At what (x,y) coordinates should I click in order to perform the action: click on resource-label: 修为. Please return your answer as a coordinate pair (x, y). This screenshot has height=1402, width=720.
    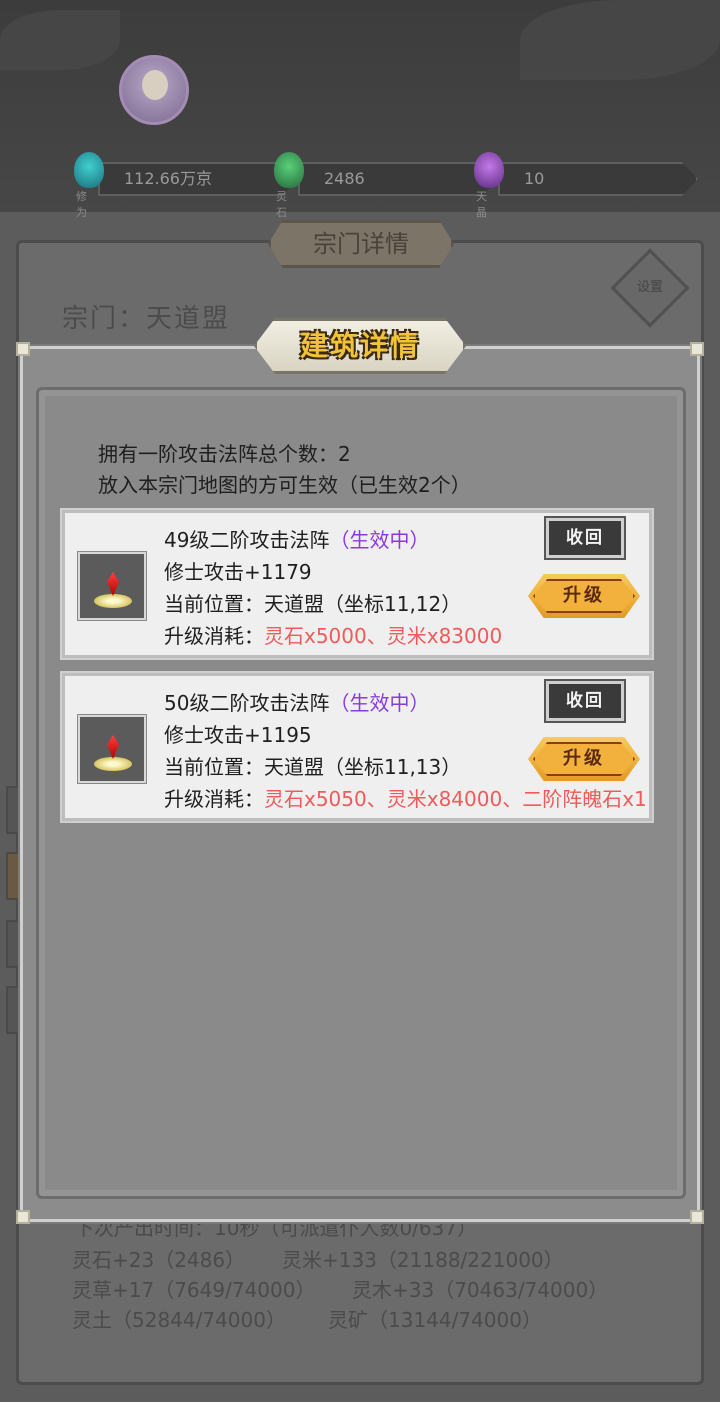
    Looking at the image, I should click on (81, 204).